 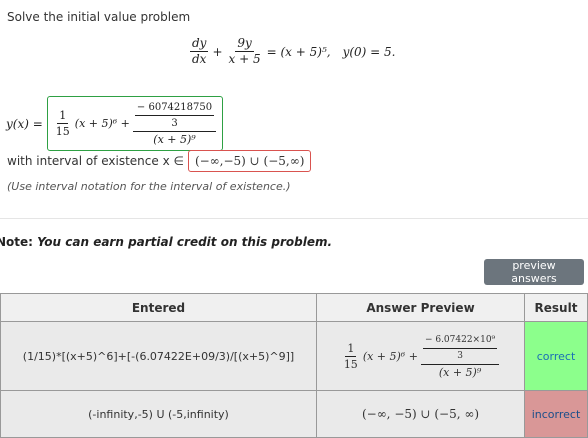 I want to click on dy-numerator: dy, so click(x=199, y=44).